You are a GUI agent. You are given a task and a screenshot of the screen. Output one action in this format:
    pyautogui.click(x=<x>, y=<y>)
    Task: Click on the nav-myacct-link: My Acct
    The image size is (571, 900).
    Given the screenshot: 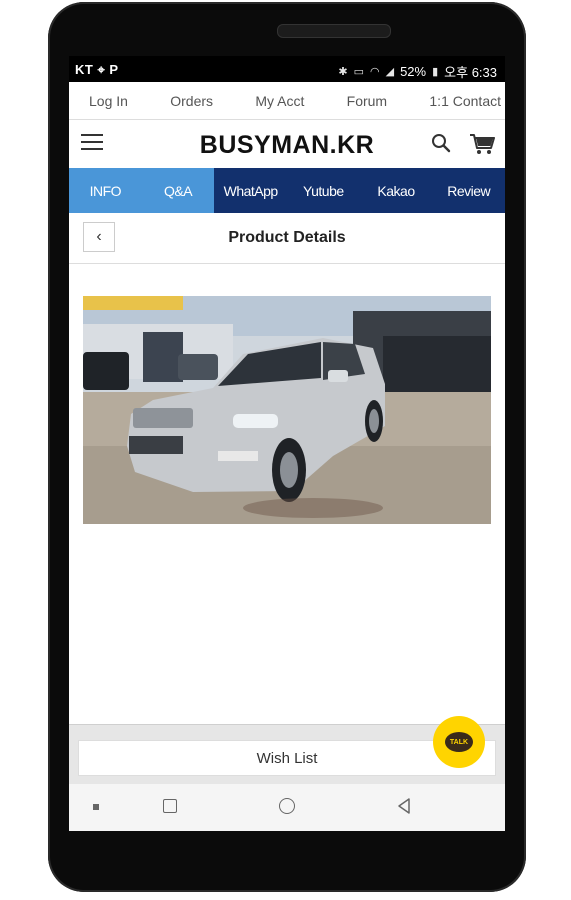 What is the action you would take?
    pyautogui.click(x=279, y=101)
    